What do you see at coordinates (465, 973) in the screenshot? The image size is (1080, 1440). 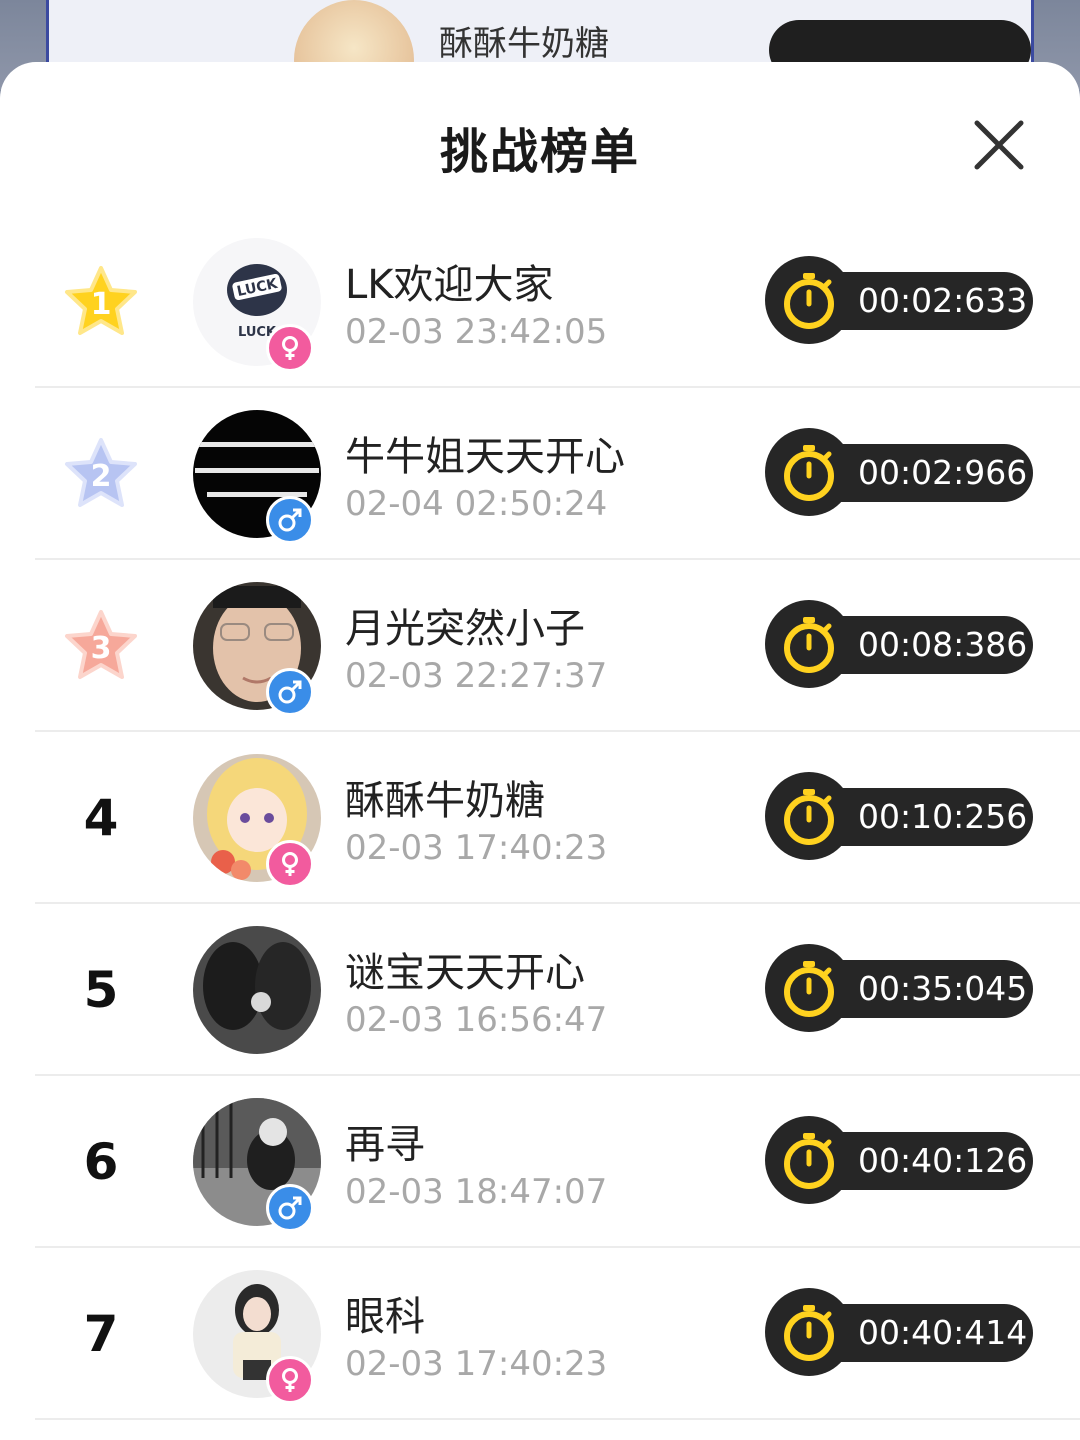 I see `user-name: 谜宝天天开心` at bounding box center [465, 973].